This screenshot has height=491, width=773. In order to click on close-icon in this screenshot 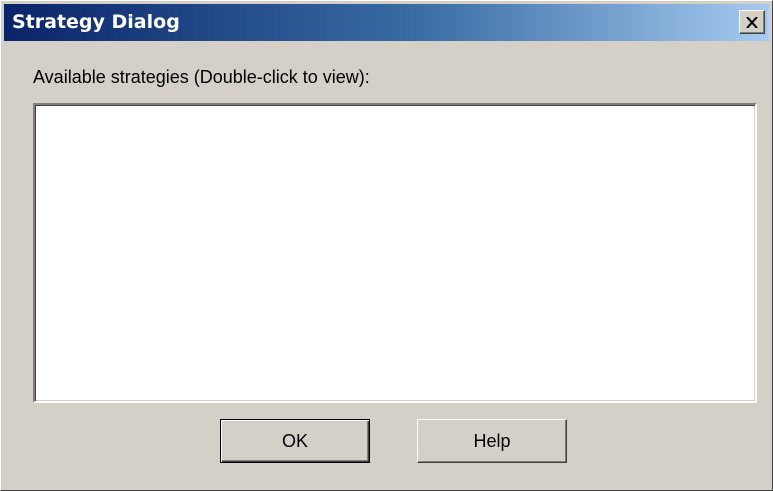, I will do `click(752, 22)`.